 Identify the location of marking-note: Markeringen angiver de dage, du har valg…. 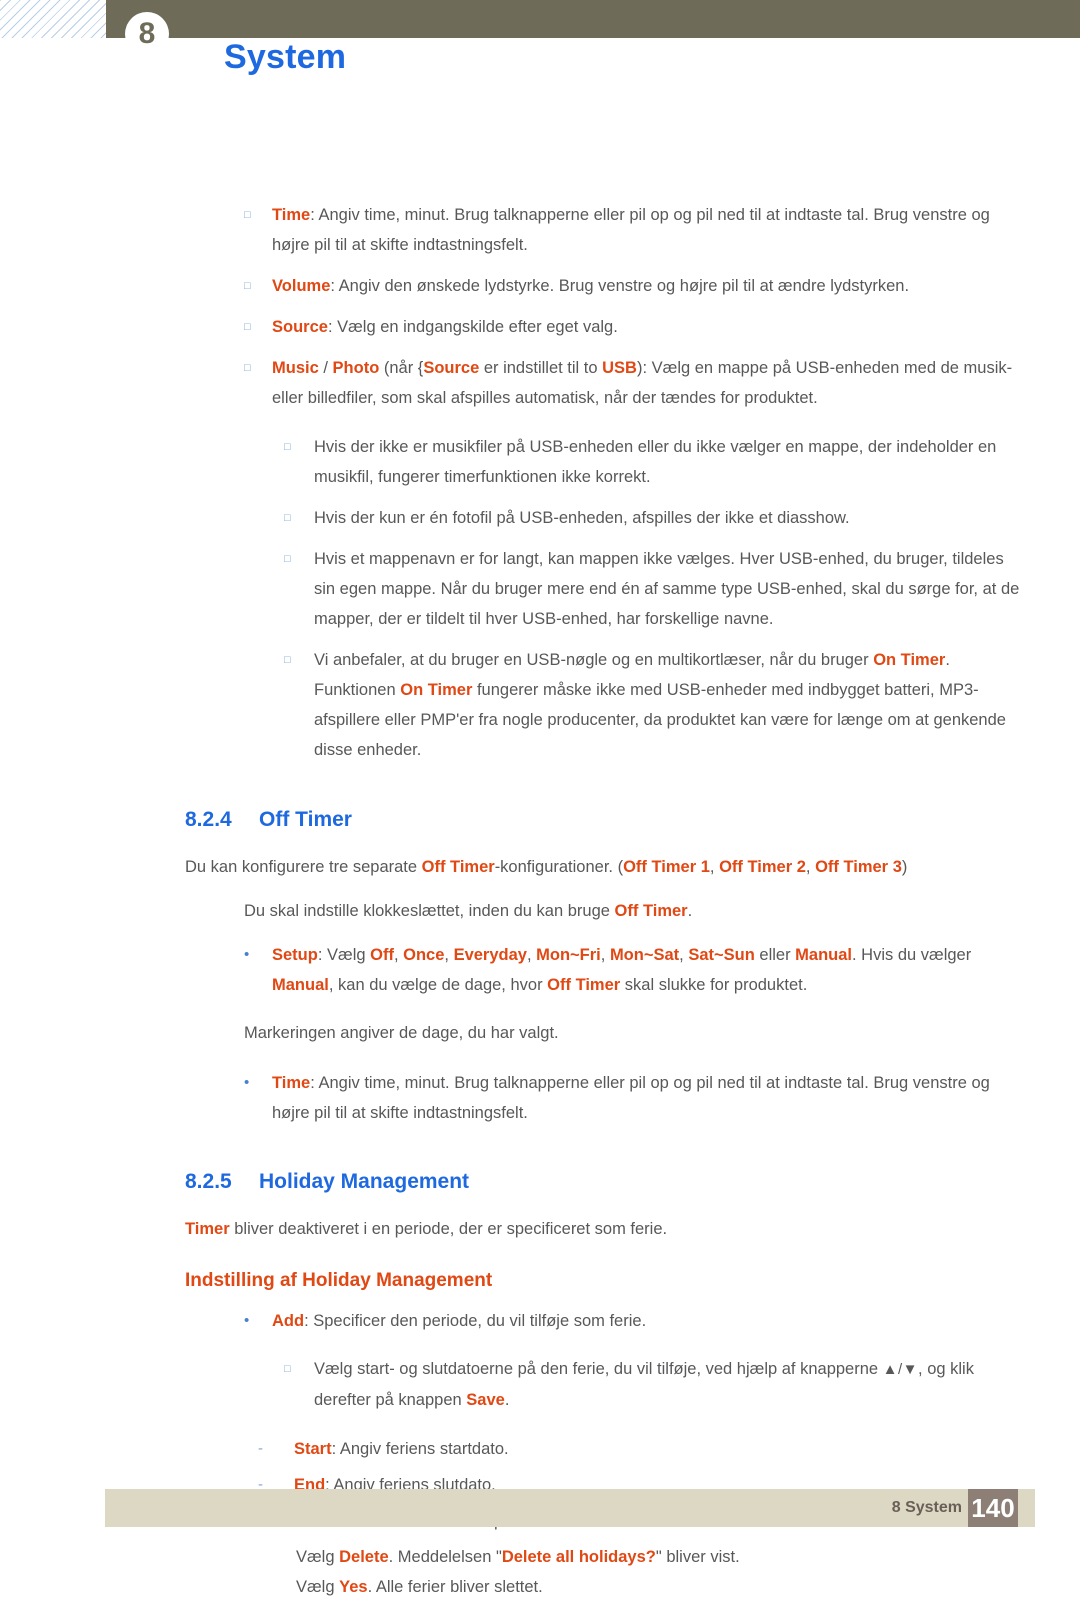
(401, 1033).